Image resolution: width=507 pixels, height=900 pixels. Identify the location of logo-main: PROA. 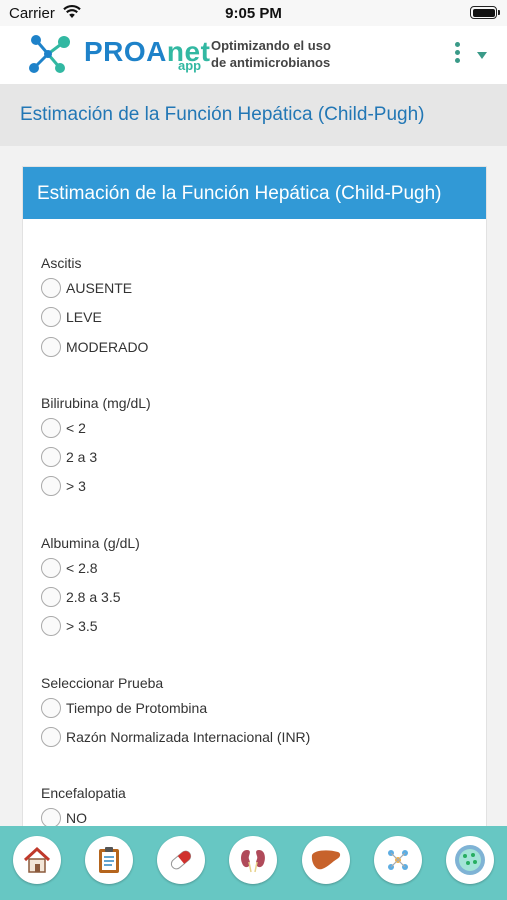
(125, 51).